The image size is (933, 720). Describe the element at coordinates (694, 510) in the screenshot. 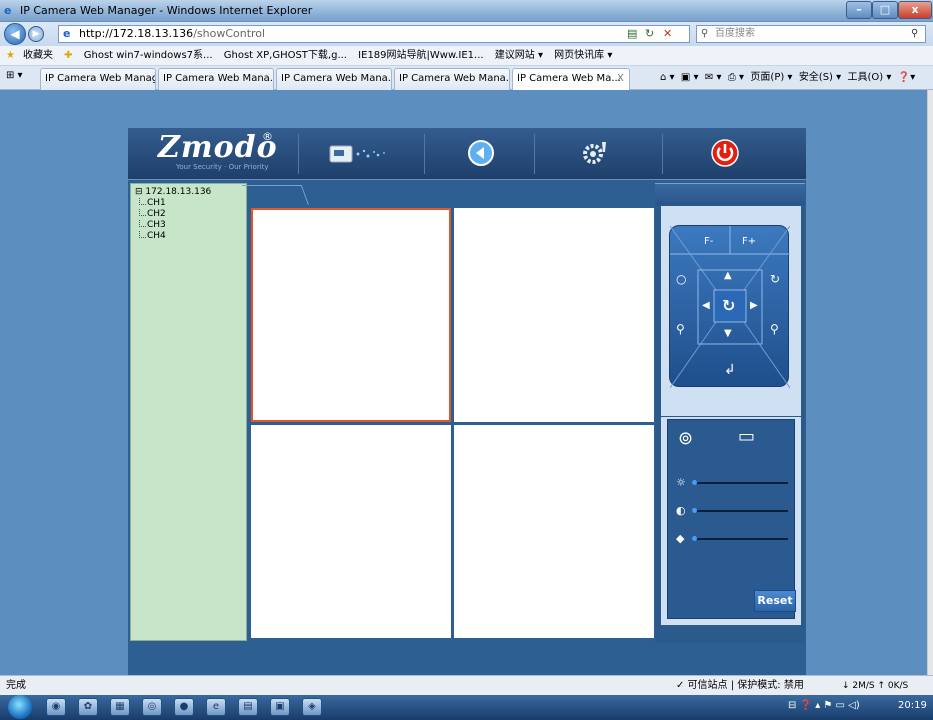

I see `contrast-slider-knob` at that location.